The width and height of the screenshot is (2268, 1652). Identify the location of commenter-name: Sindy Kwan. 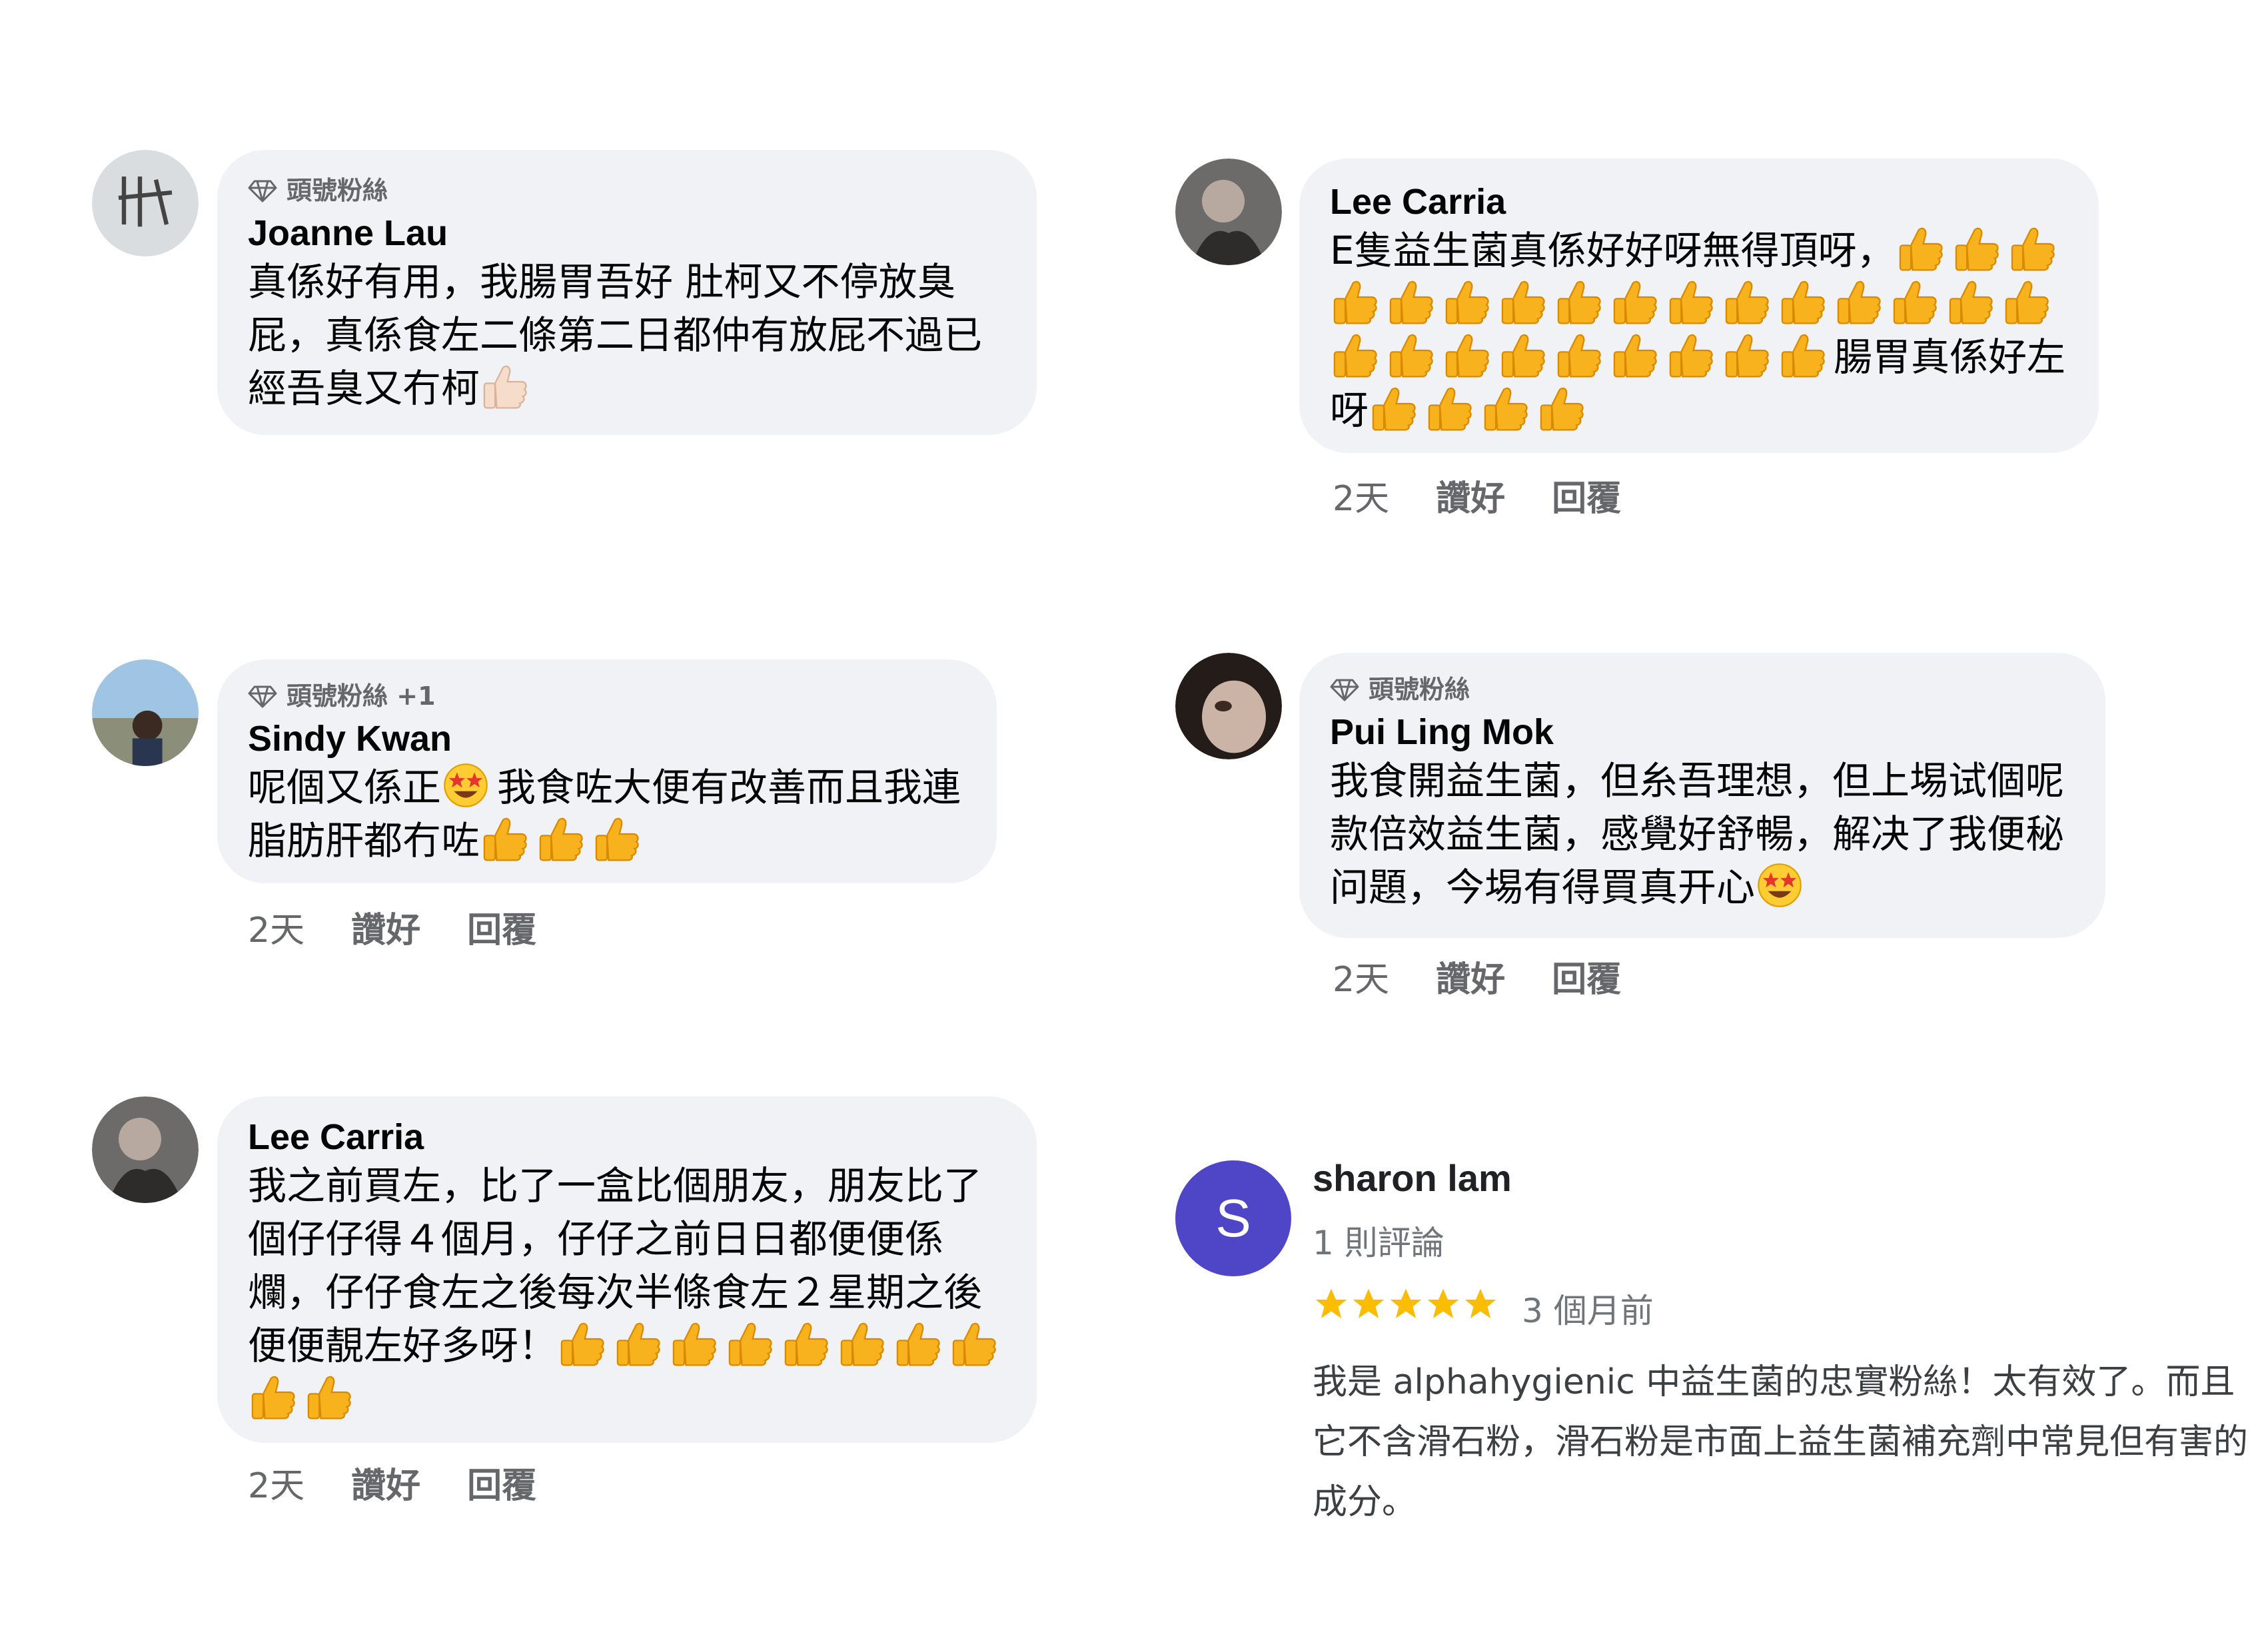
(607, 739).